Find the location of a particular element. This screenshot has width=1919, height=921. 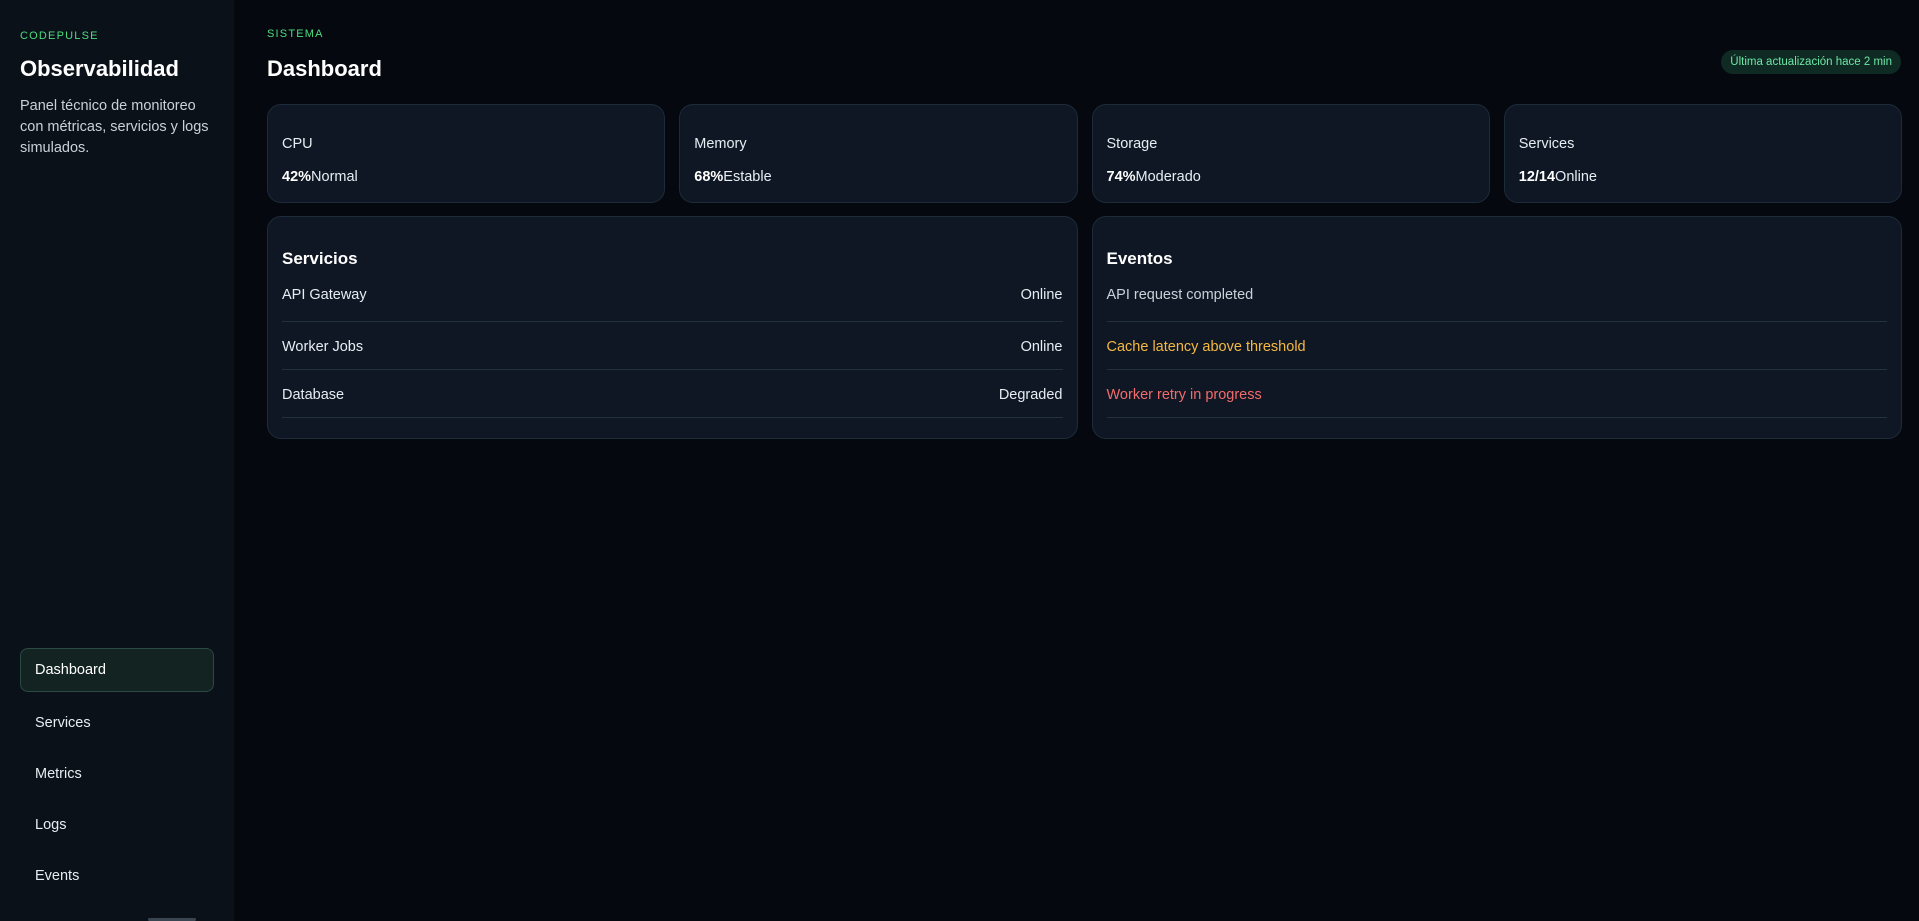

event-row: Cache latency above threshold is located at coordinates (1496, 346).